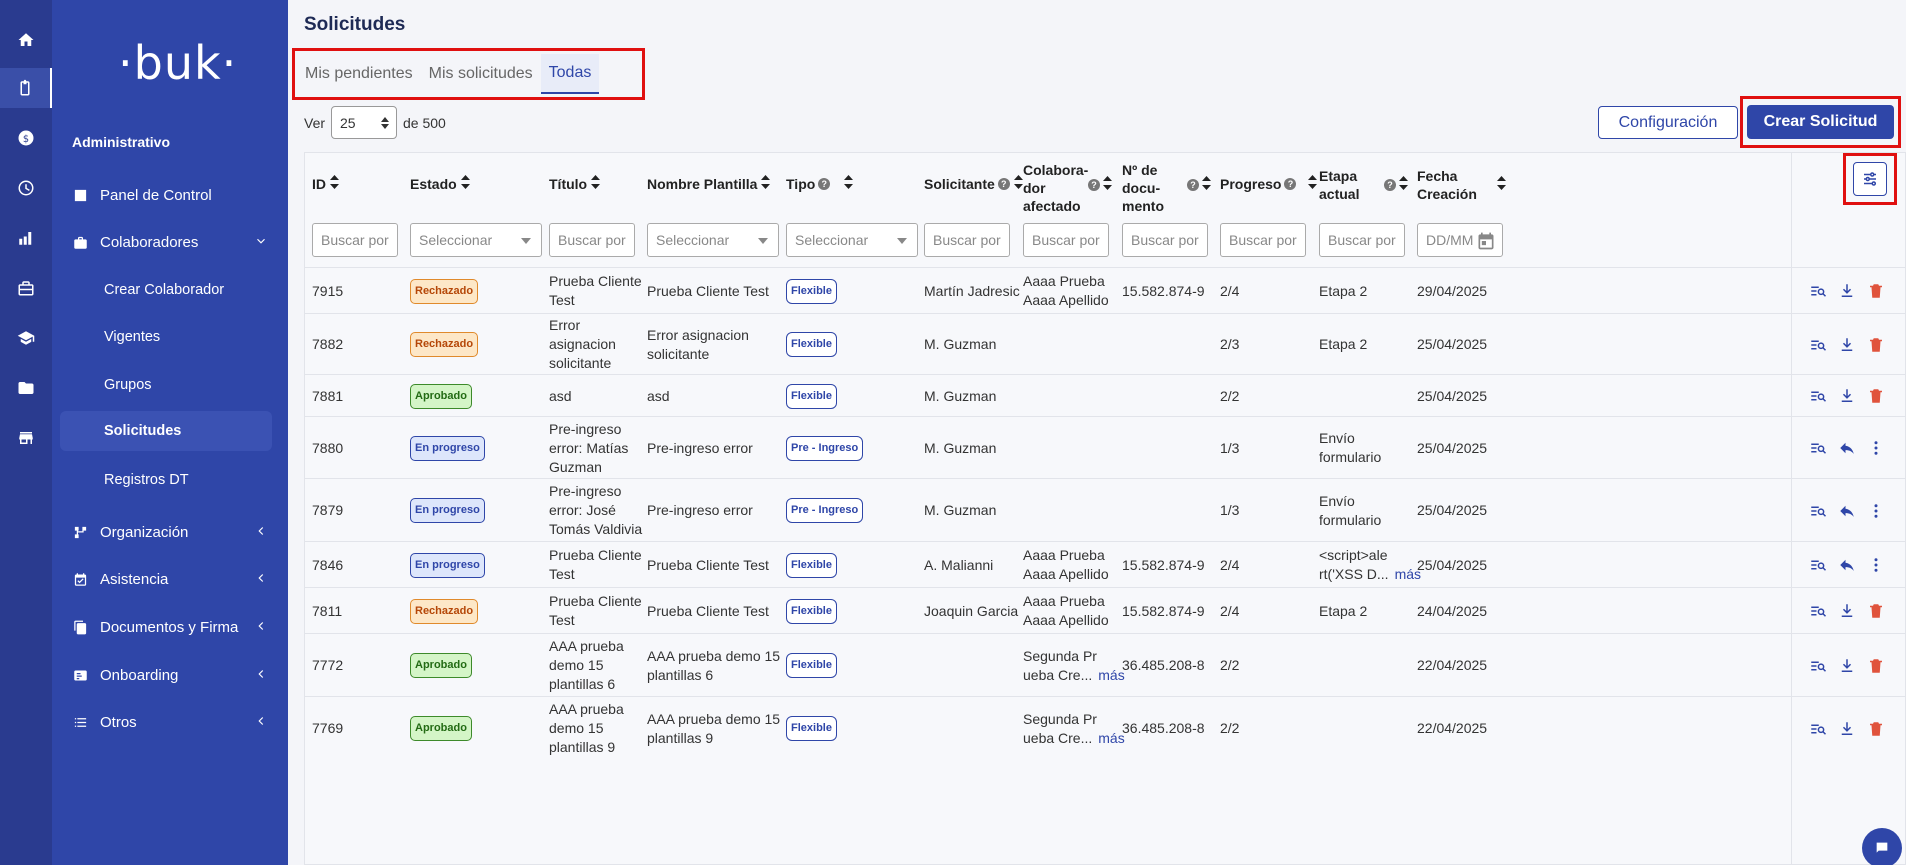  Describe the element at coordinates (1066, 240) in the screenshot. I see `filter-colaborador-input: Buscar por` at that location.